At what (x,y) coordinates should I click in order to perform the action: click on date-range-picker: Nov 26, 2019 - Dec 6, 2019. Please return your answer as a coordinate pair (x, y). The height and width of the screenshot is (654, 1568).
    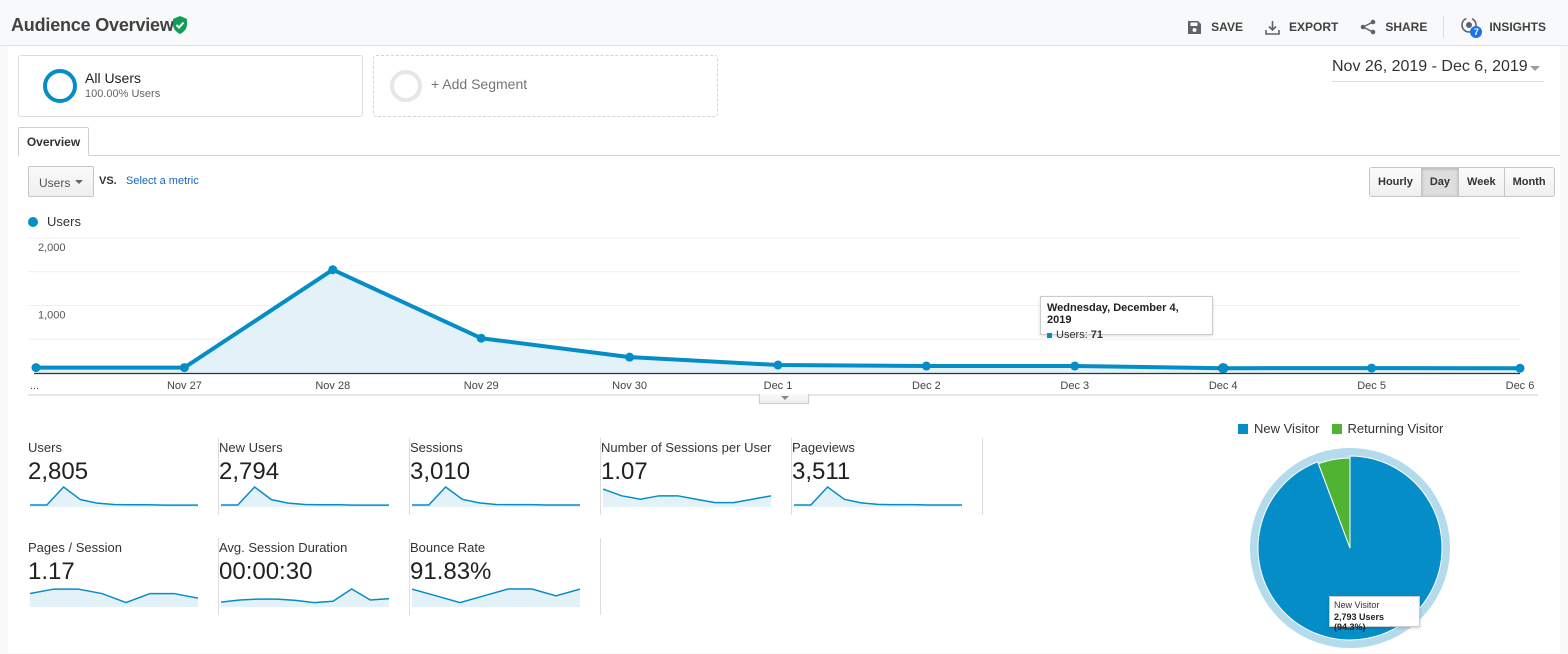
    Looking at the image, I should click on (1438, 70).